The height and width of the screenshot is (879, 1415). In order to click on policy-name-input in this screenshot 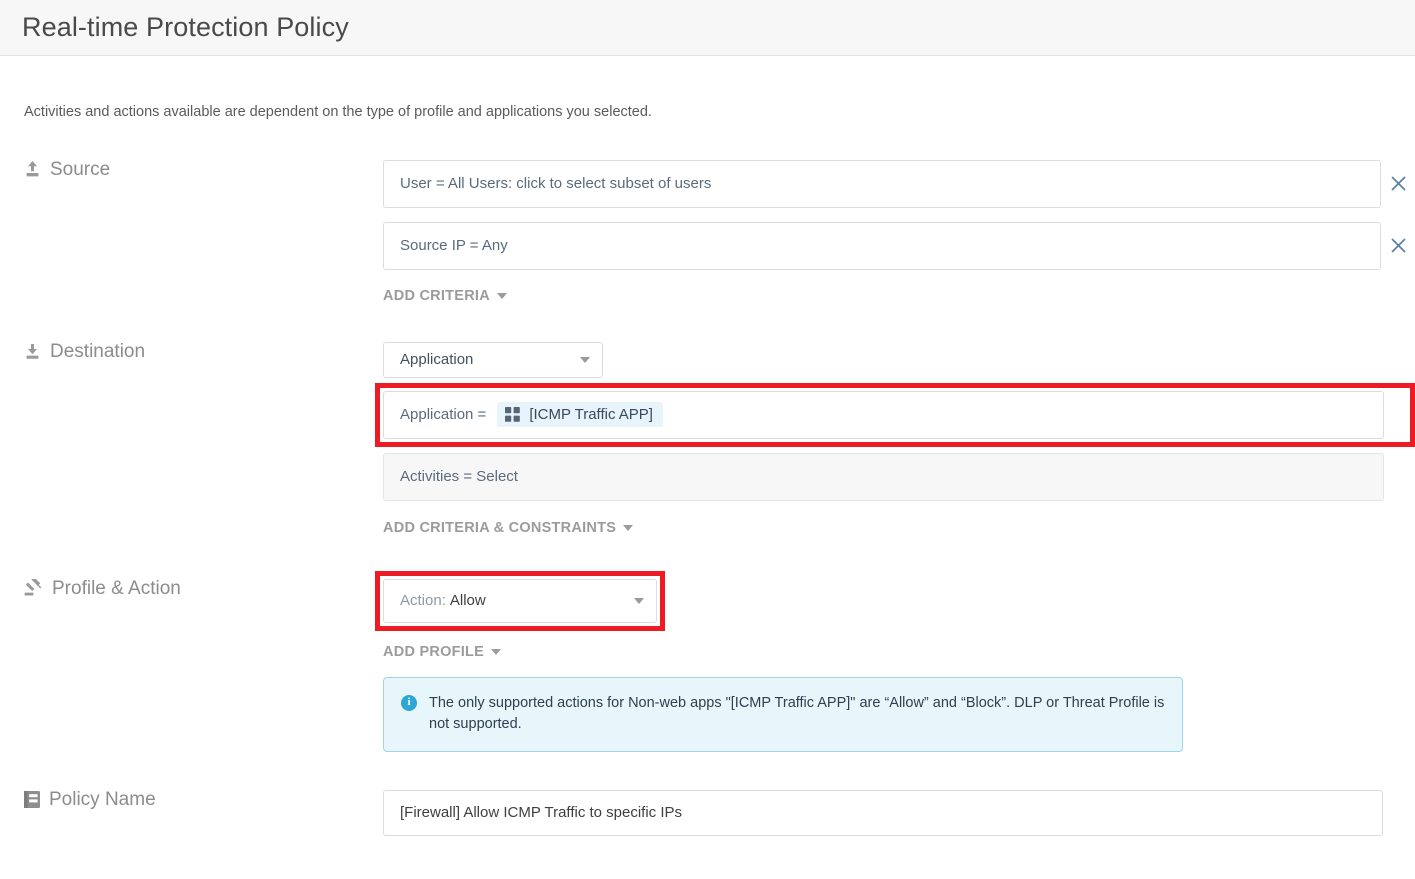, I will do `click(883, 812)`.